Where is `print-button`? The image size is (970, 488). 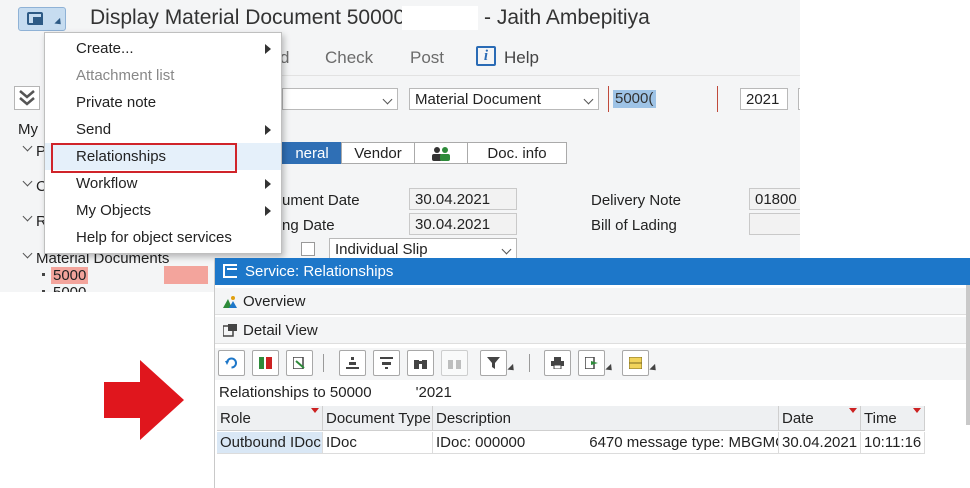
print-button is located at coordinates (557, 363).